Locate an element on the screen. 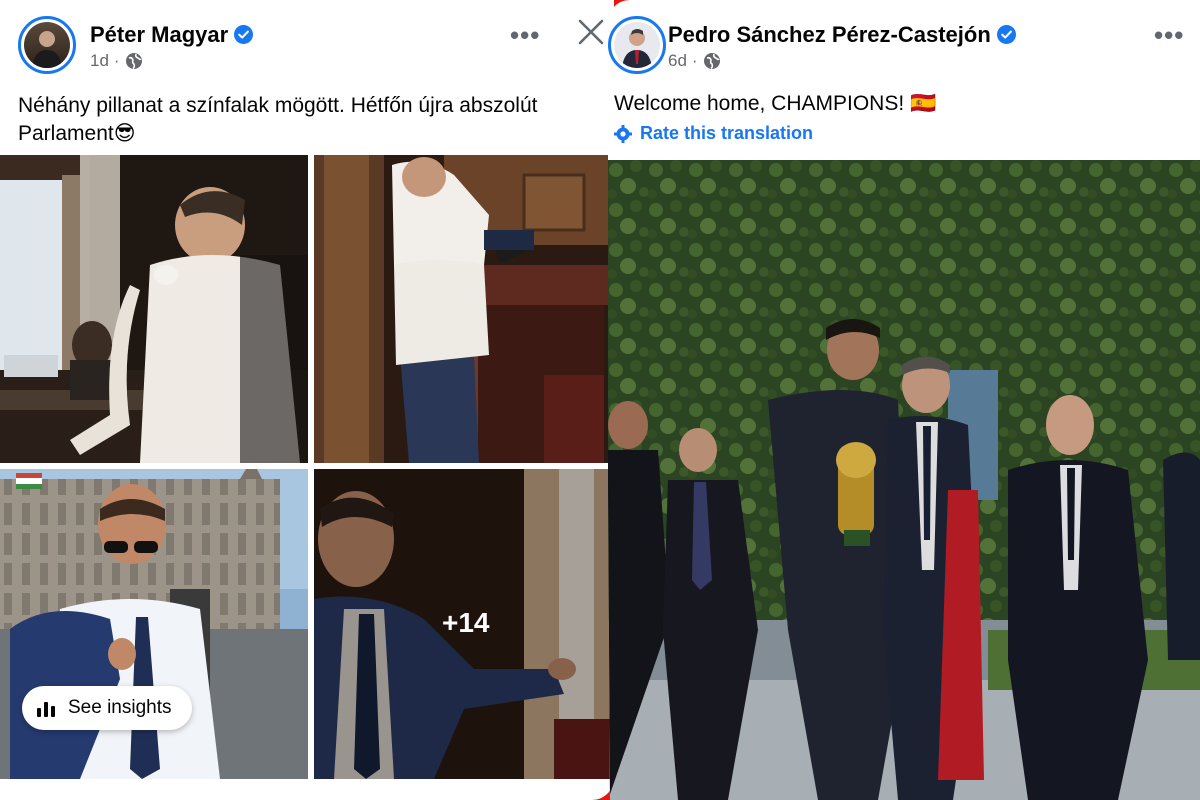  left-post-time: 1d is located at coordinates (99, 61).